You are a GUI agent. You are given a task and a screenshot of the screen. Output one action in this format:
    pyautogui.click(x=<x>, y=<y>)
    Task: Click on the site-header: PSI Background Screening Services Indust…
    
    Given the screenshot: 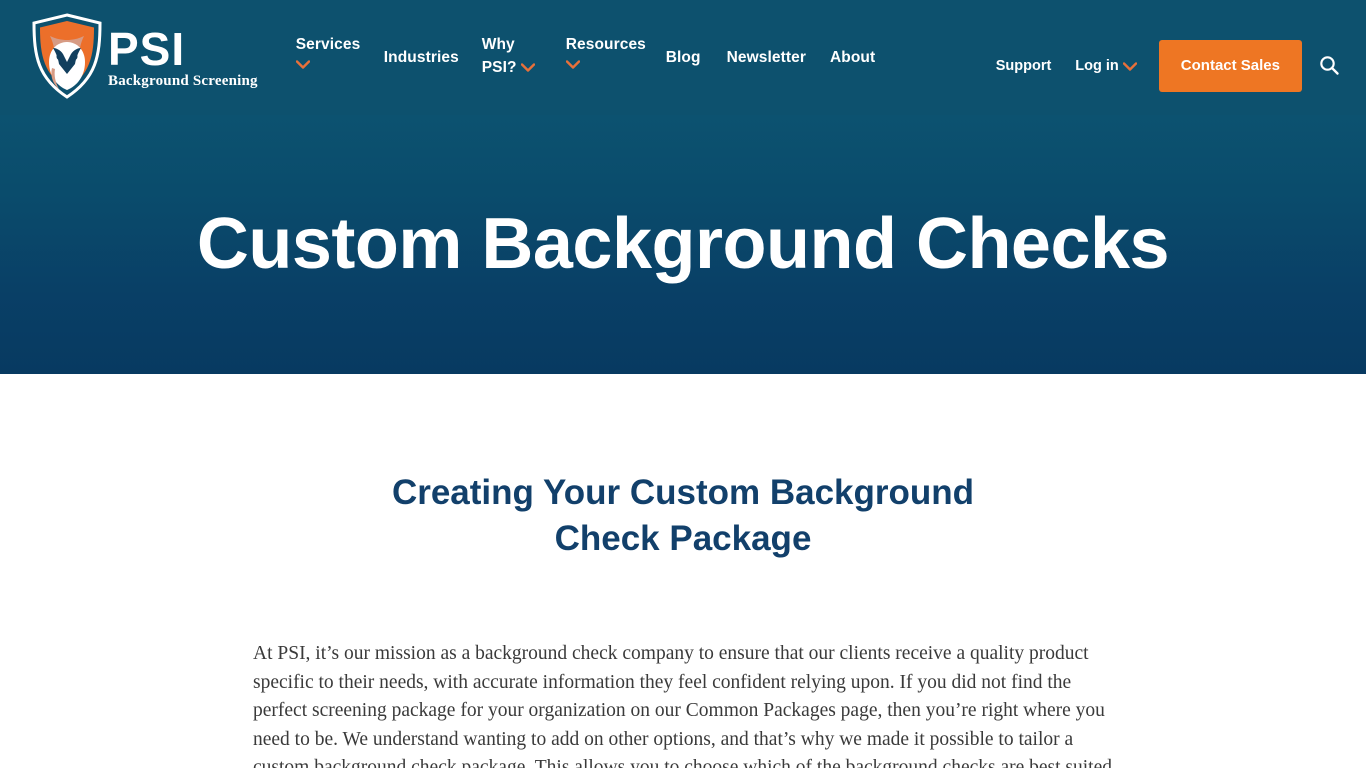 What is the action you would take?
    pyautogui.click(x=683, y=57)
    